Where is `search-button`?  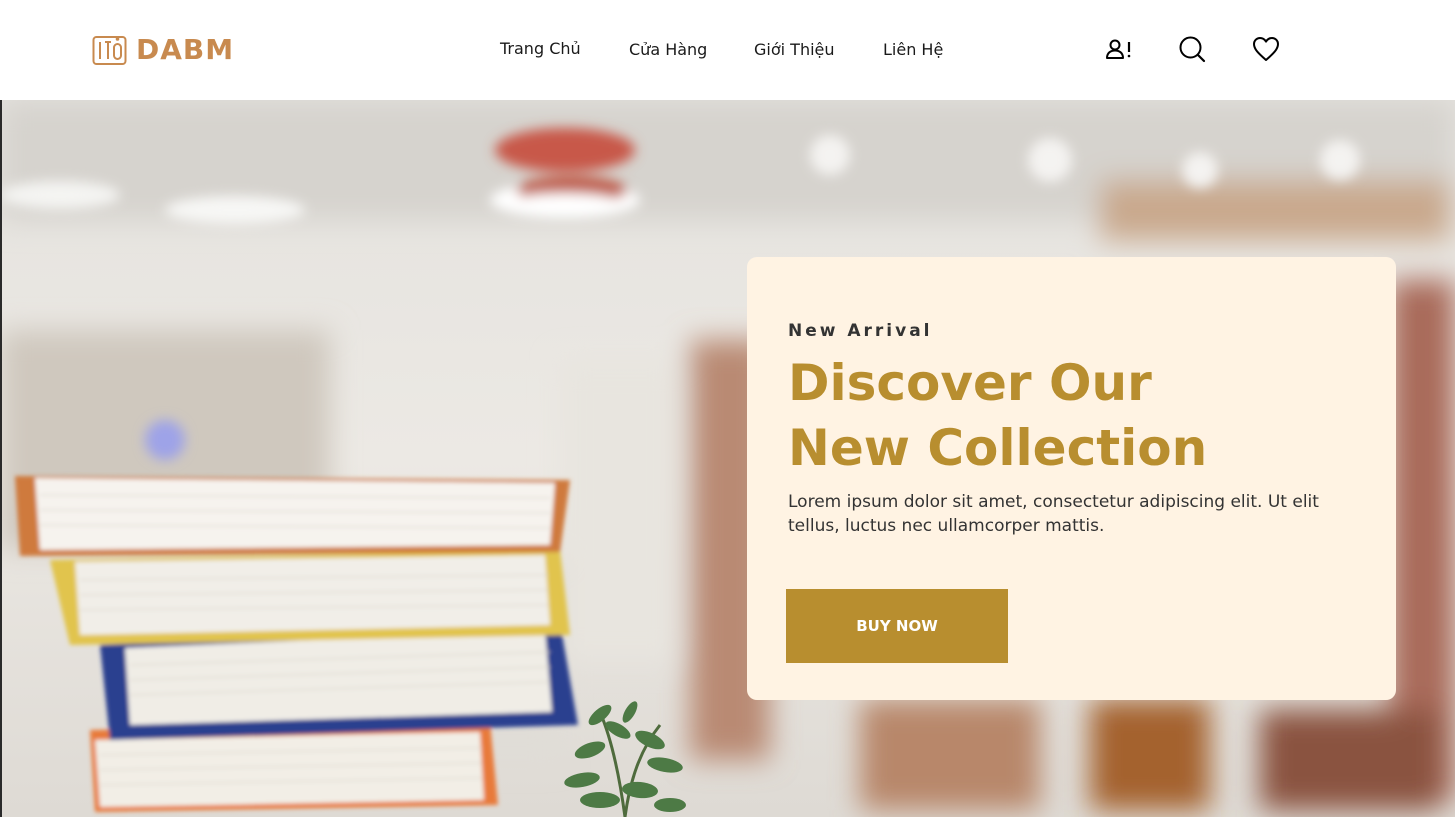
search-button is located at coordinates (1192, 49).